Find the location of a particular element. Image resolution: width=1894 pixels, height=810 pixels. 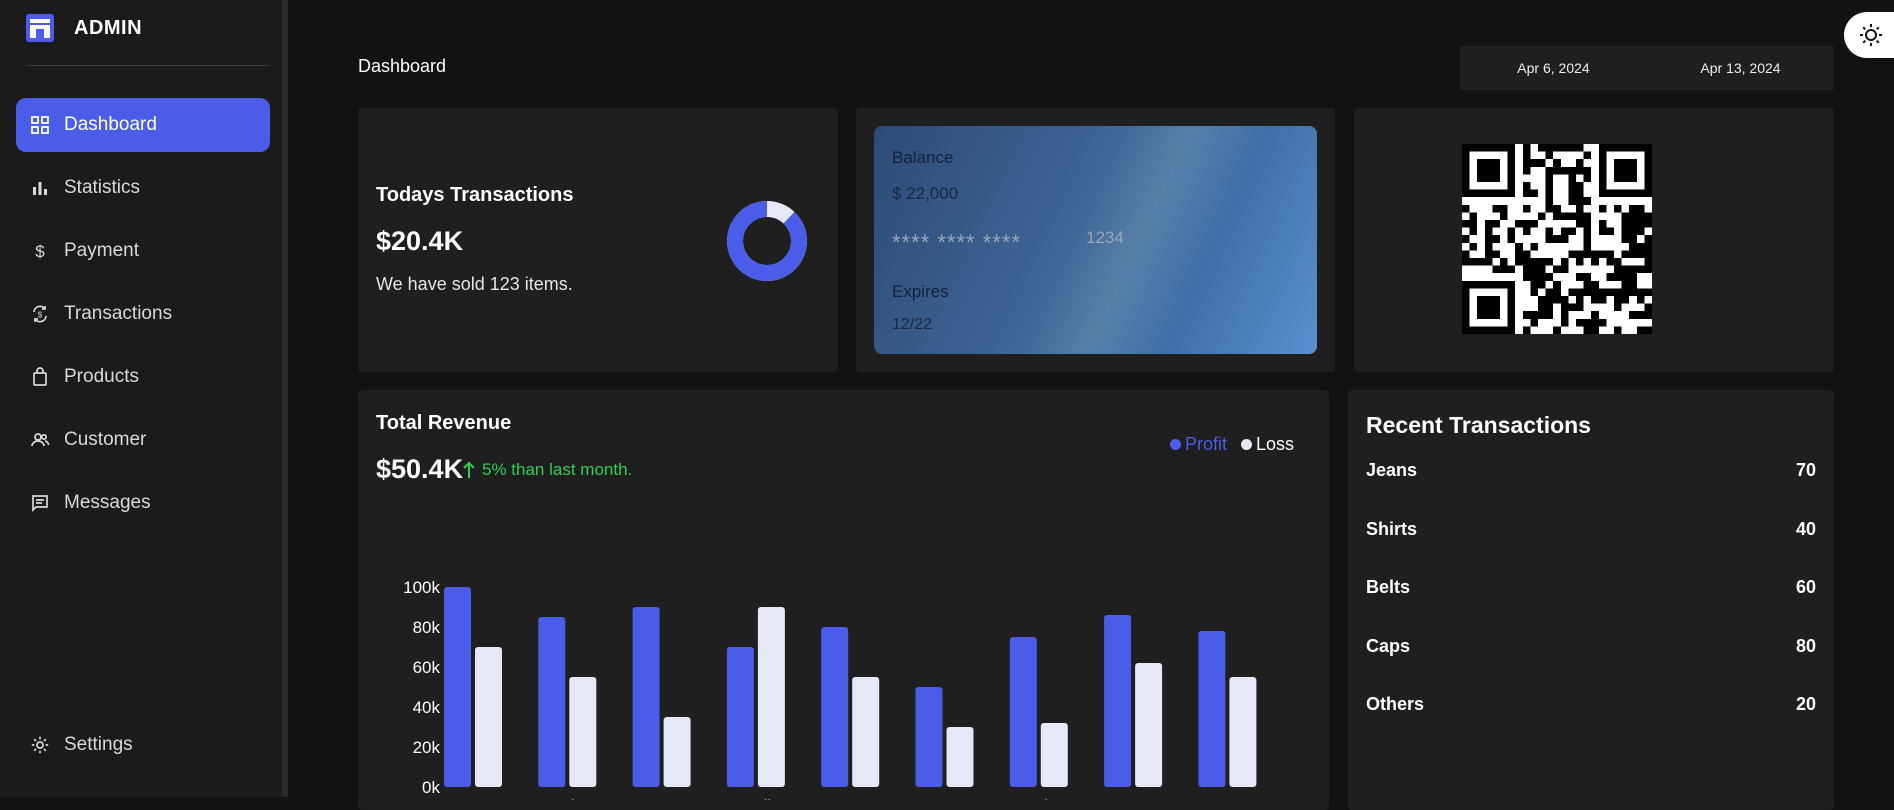

bar-loss-jul is located at coordinates (1054, 755).